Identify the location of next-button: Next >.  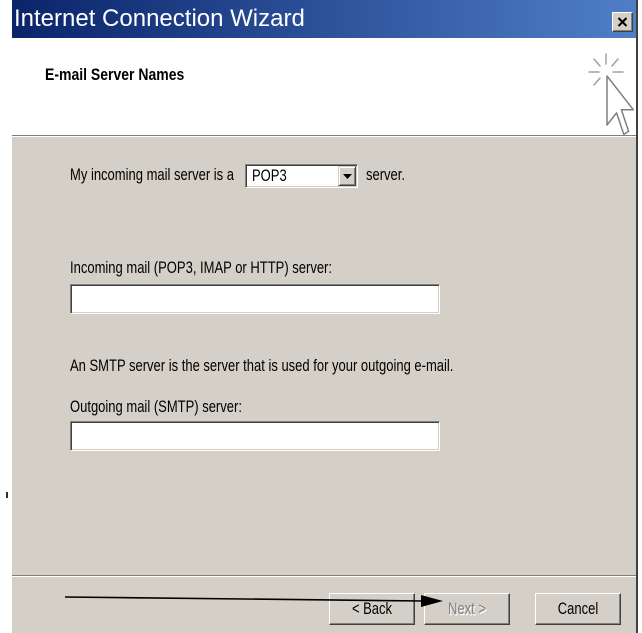
(467, 609).